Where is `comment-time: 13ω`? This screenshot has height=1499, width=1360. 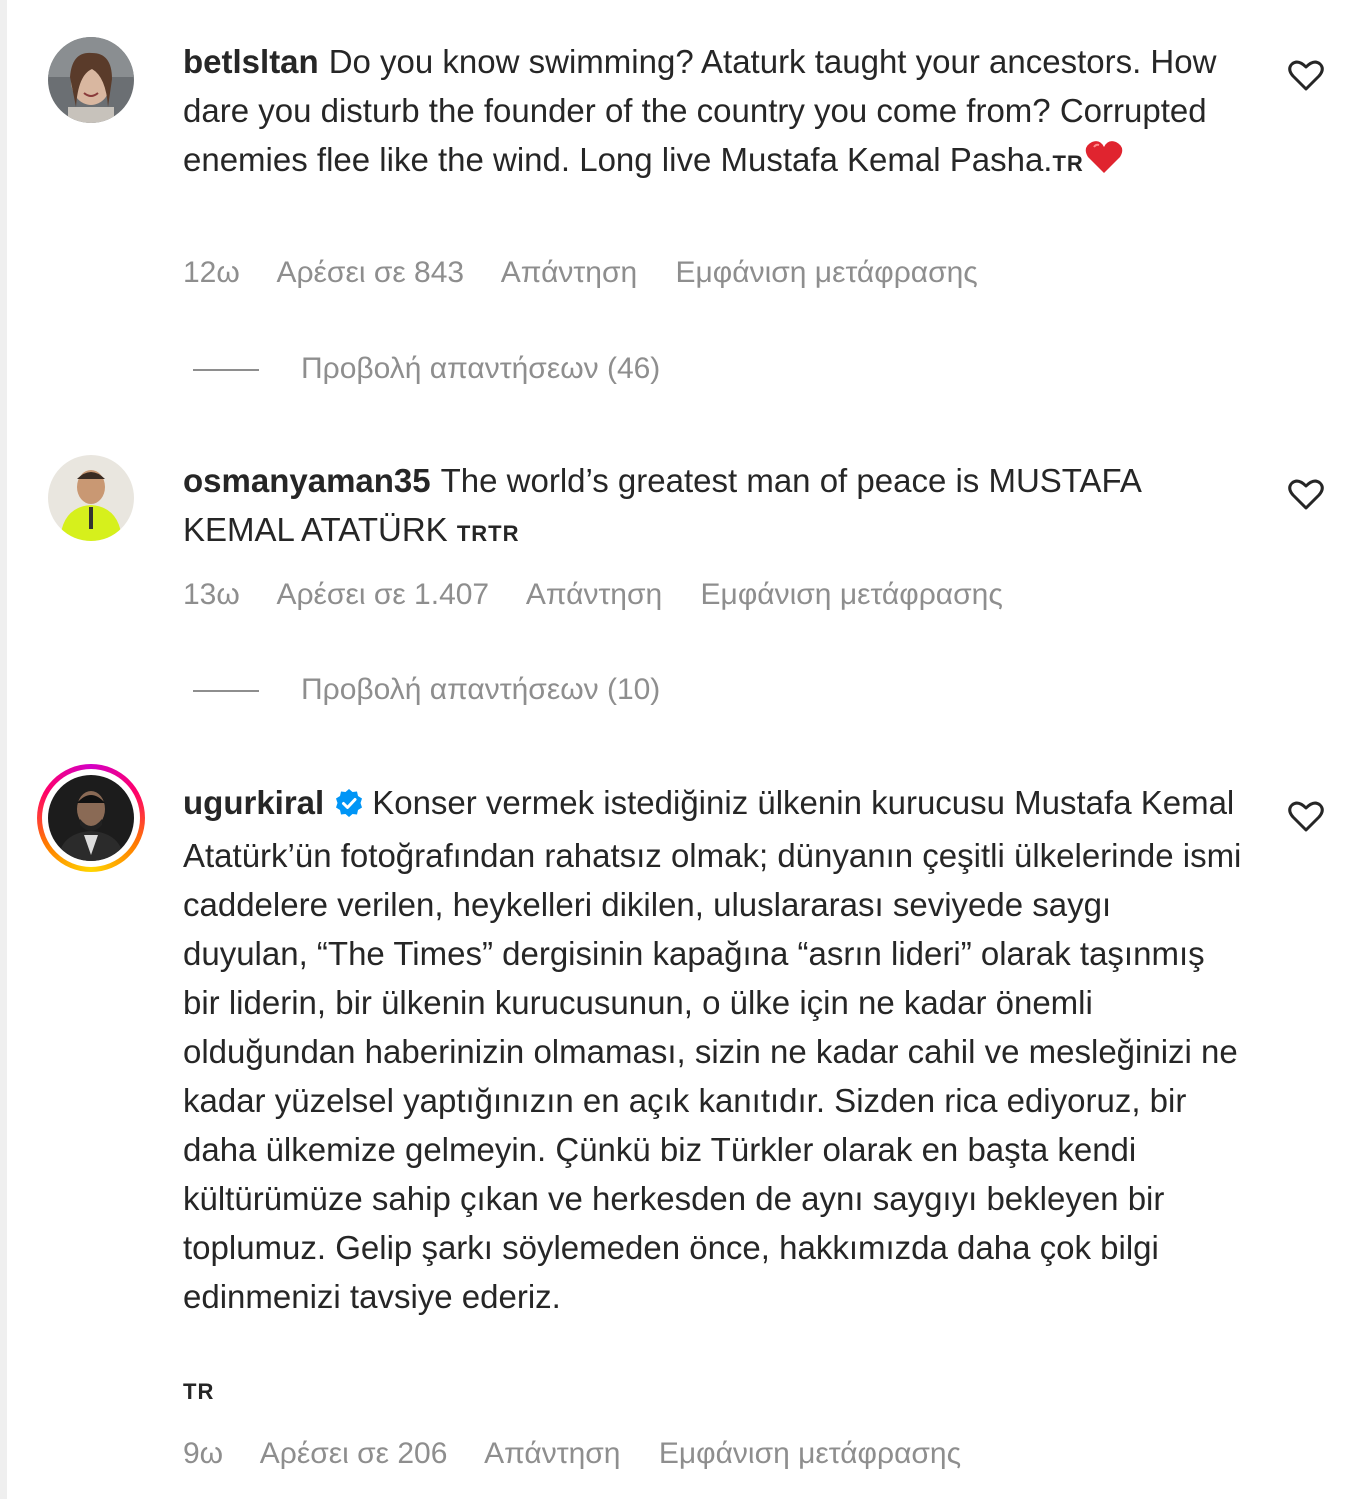
comment-time: 13ω is located at coordinates (211, 594).